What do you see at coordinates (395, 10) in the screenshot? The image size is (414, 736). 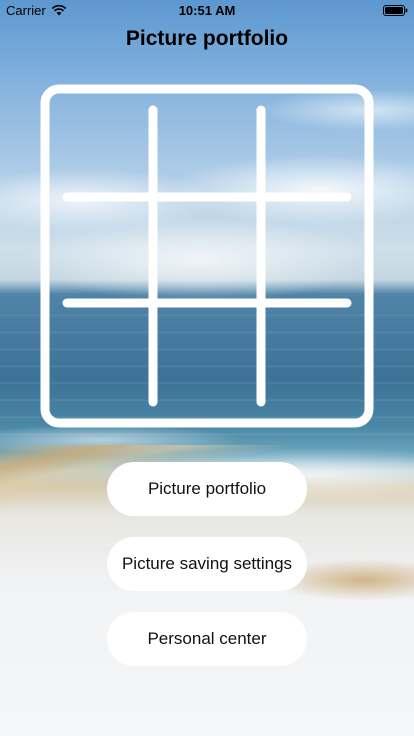 I see `battery-icon` at bounding box center [395, 10].